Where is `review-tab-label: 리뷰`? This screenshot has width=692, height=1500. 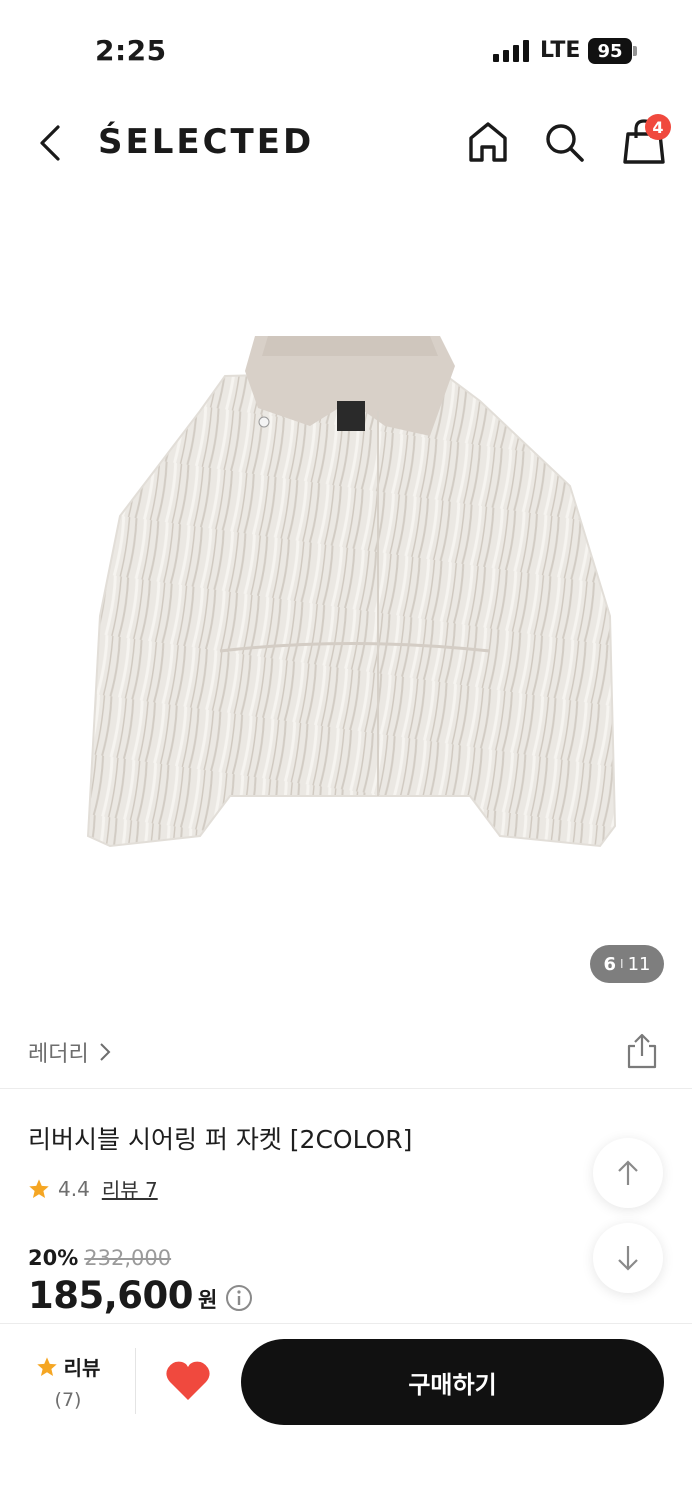 review-tab-label: 리뷰 is located at coordinates (82, 1368).